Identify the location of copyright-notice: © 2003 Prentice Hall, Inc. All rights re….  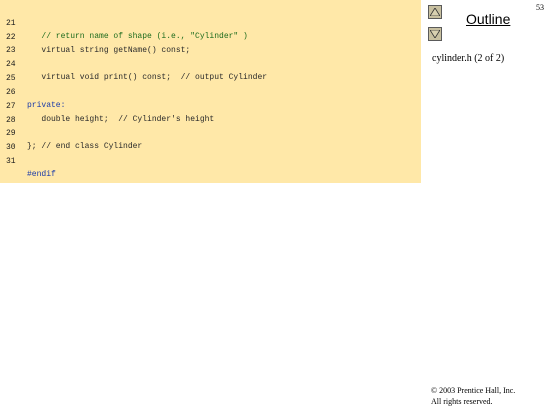
(473, 396).